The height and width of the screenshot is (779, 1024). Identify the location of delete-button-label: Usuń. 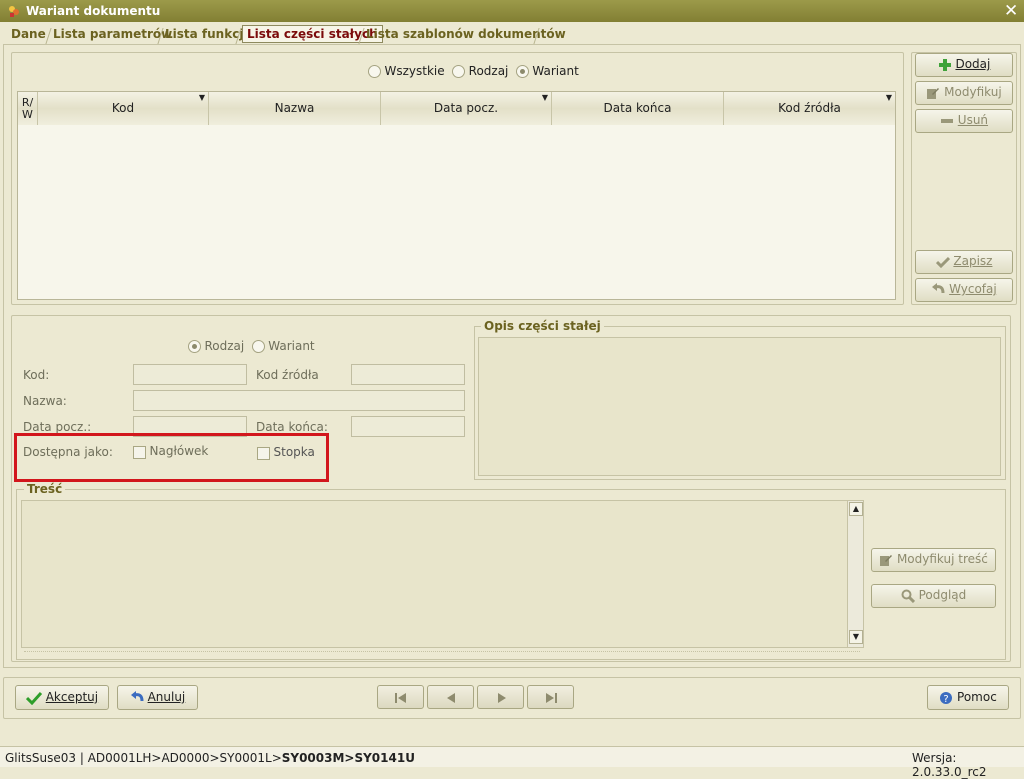
(973, 120).